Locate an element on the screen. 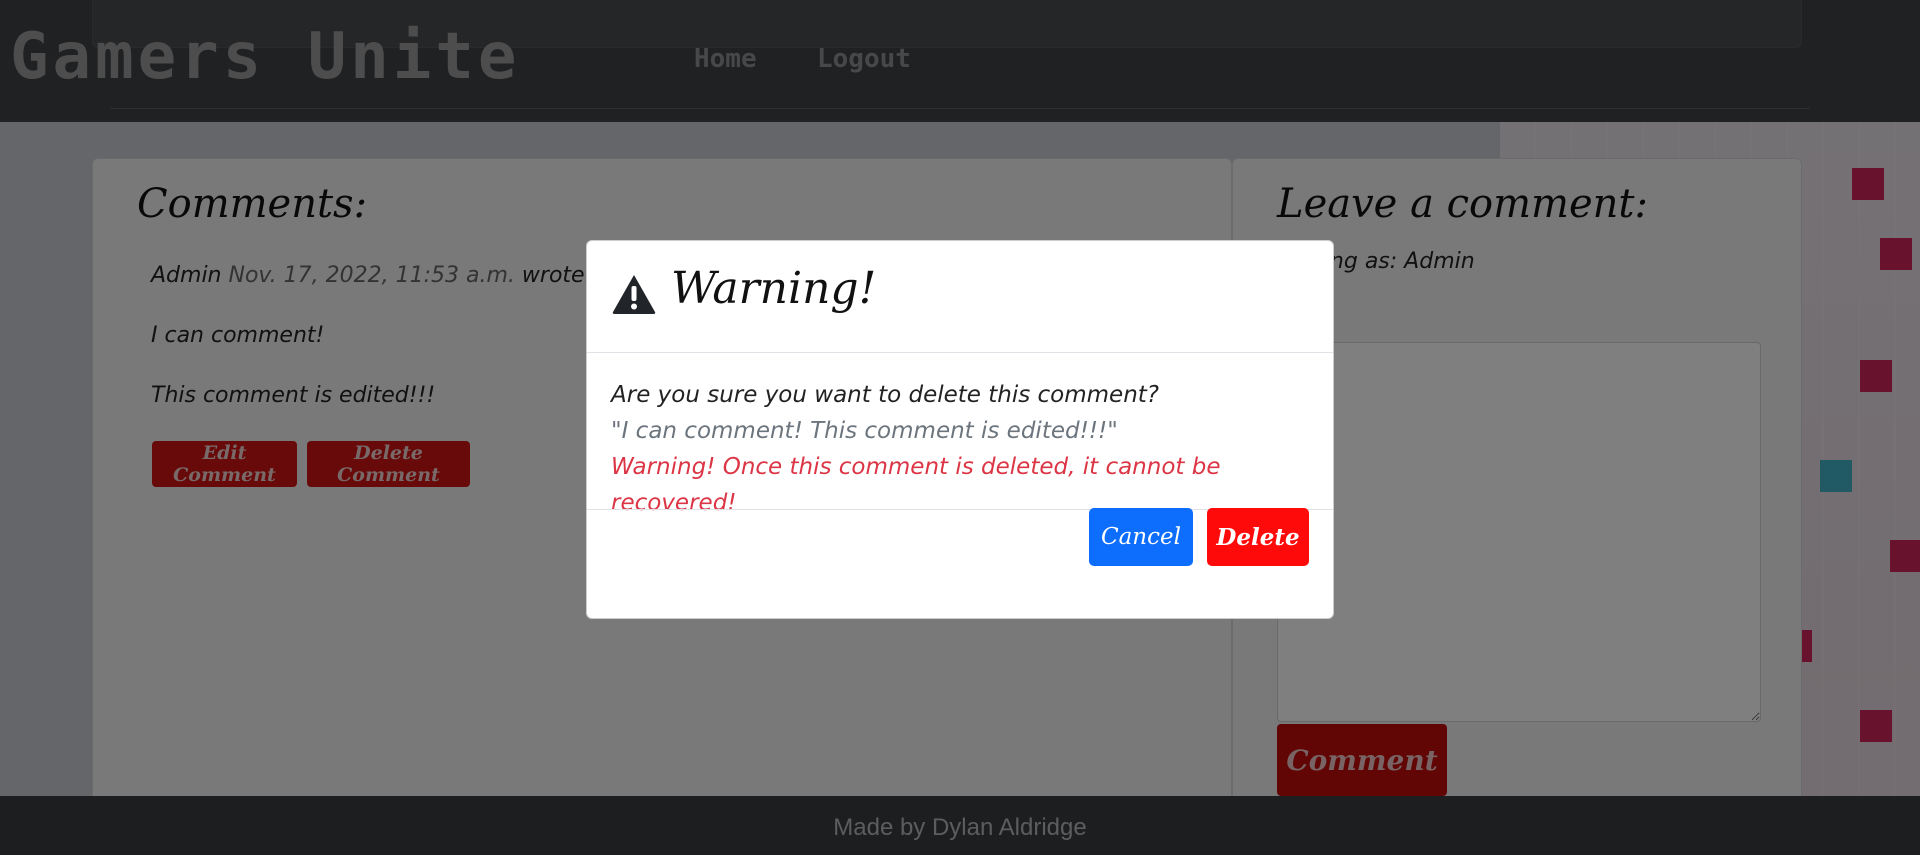  modal-title: Warning! is located at coordinates (774, 288).